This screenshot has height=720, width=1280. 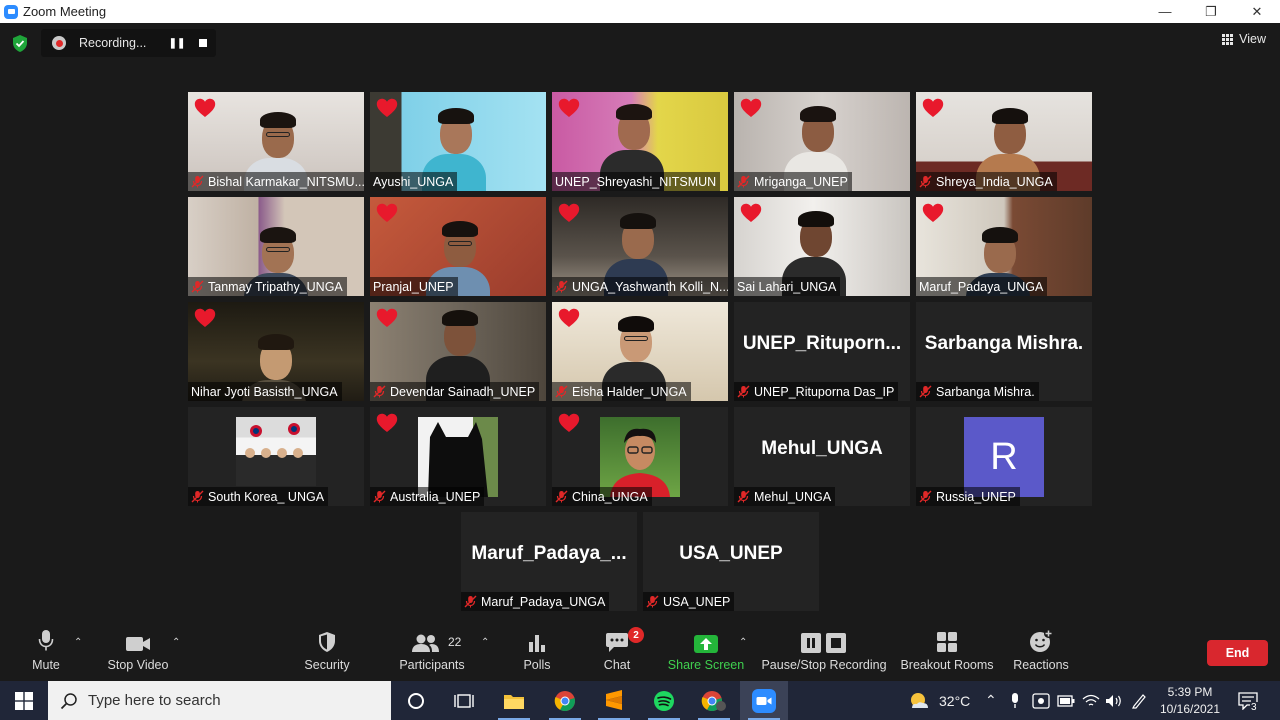 I want to click on pause-recording-button: ❚❚, so click(x=177, y=43).